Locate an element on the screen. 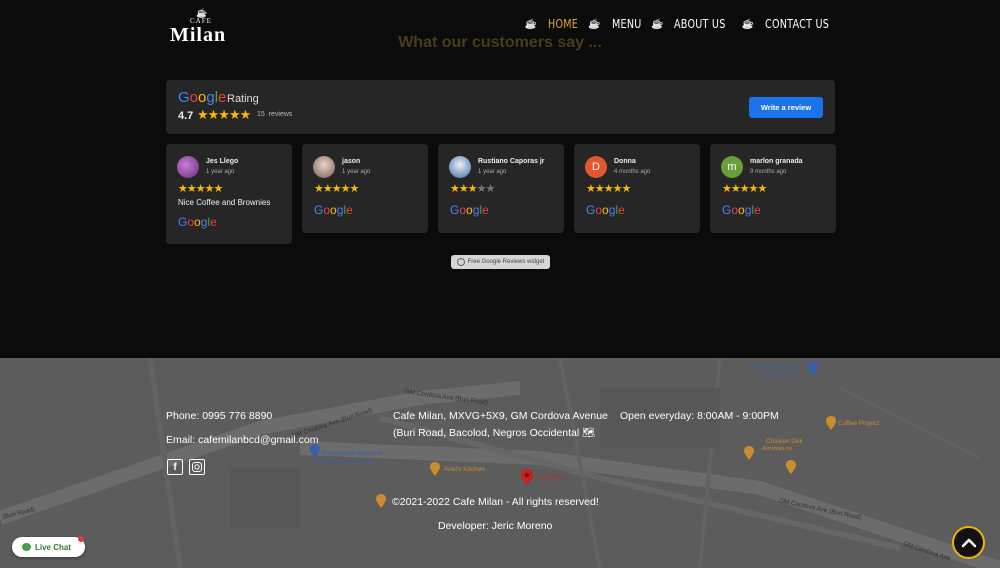 The width and height of the screenshot is (1000, 568). footer-developer: Developer: Jeric Moreno is located at coordinates (495, 526).